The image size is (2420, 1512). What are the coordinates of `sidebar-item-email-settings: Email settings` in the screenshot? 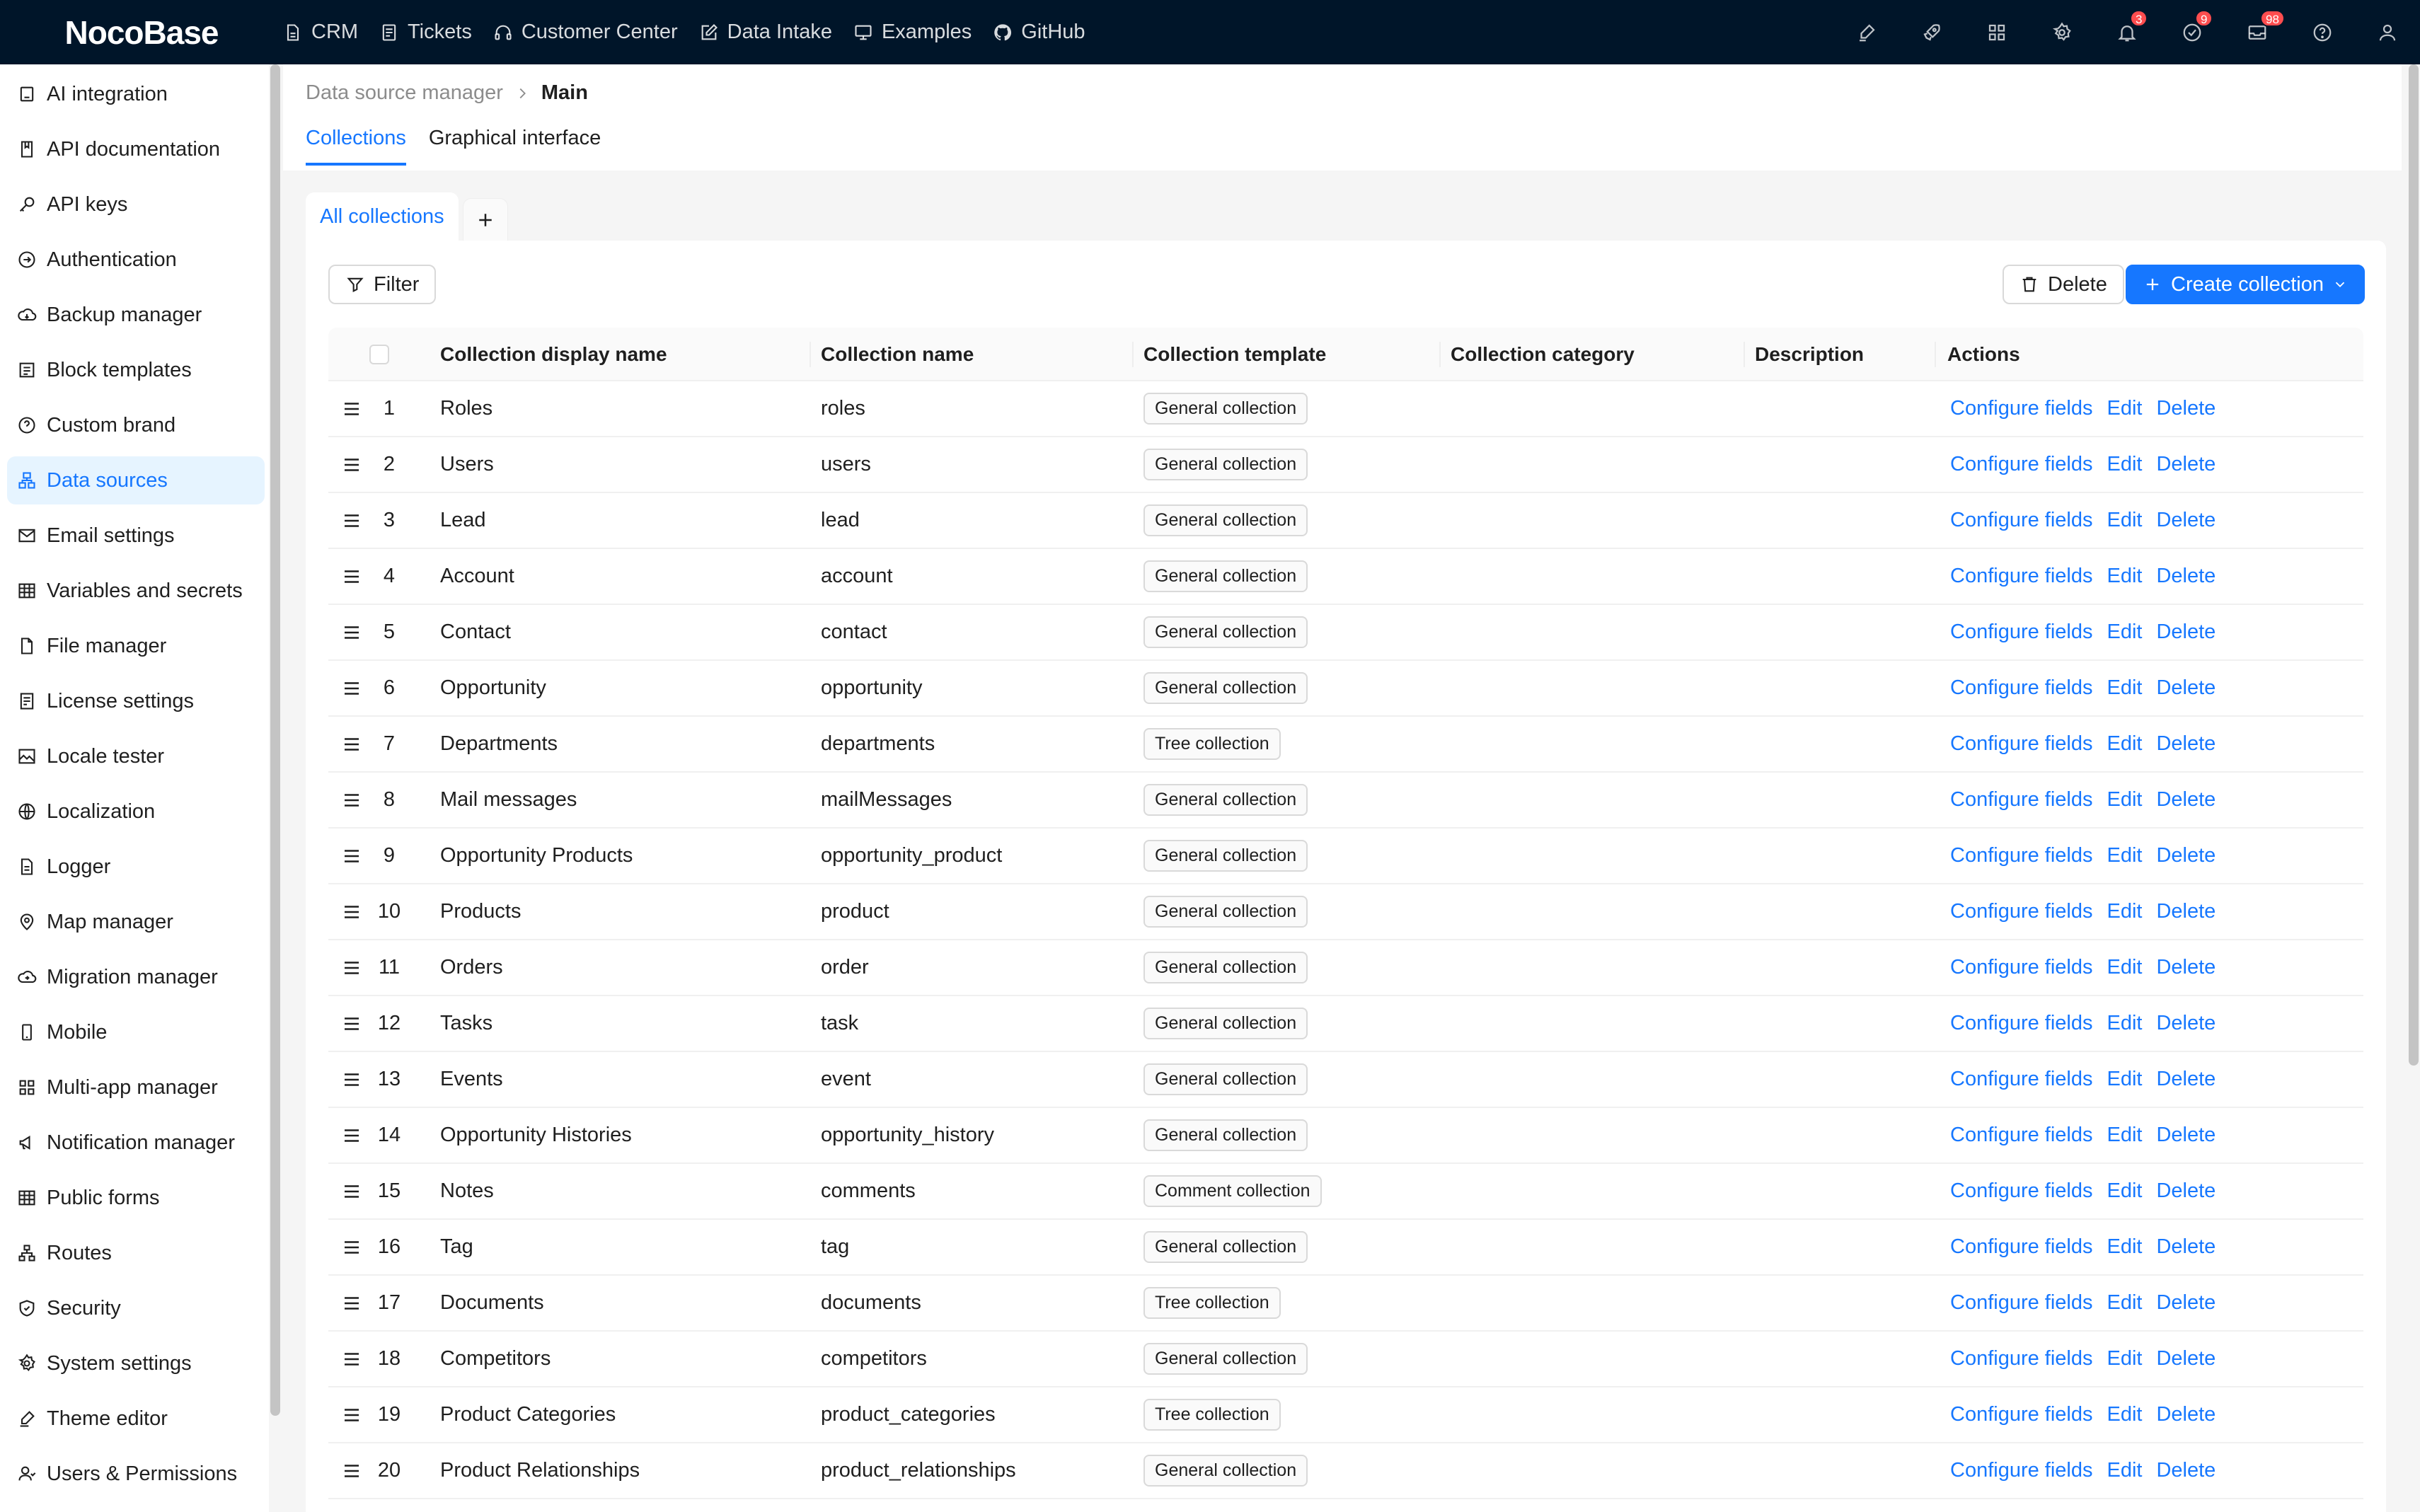 It's located at (136, 536).